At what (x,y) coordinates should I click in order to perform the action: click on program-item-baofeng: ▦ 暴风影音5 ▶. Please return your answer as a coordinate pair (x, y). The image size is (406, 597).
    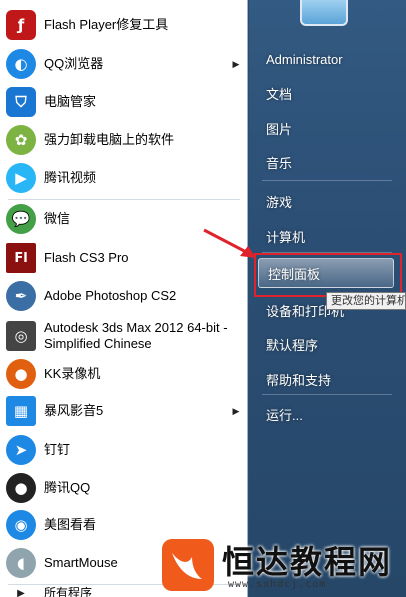
    Looking at the image, I should click on (124, 411).